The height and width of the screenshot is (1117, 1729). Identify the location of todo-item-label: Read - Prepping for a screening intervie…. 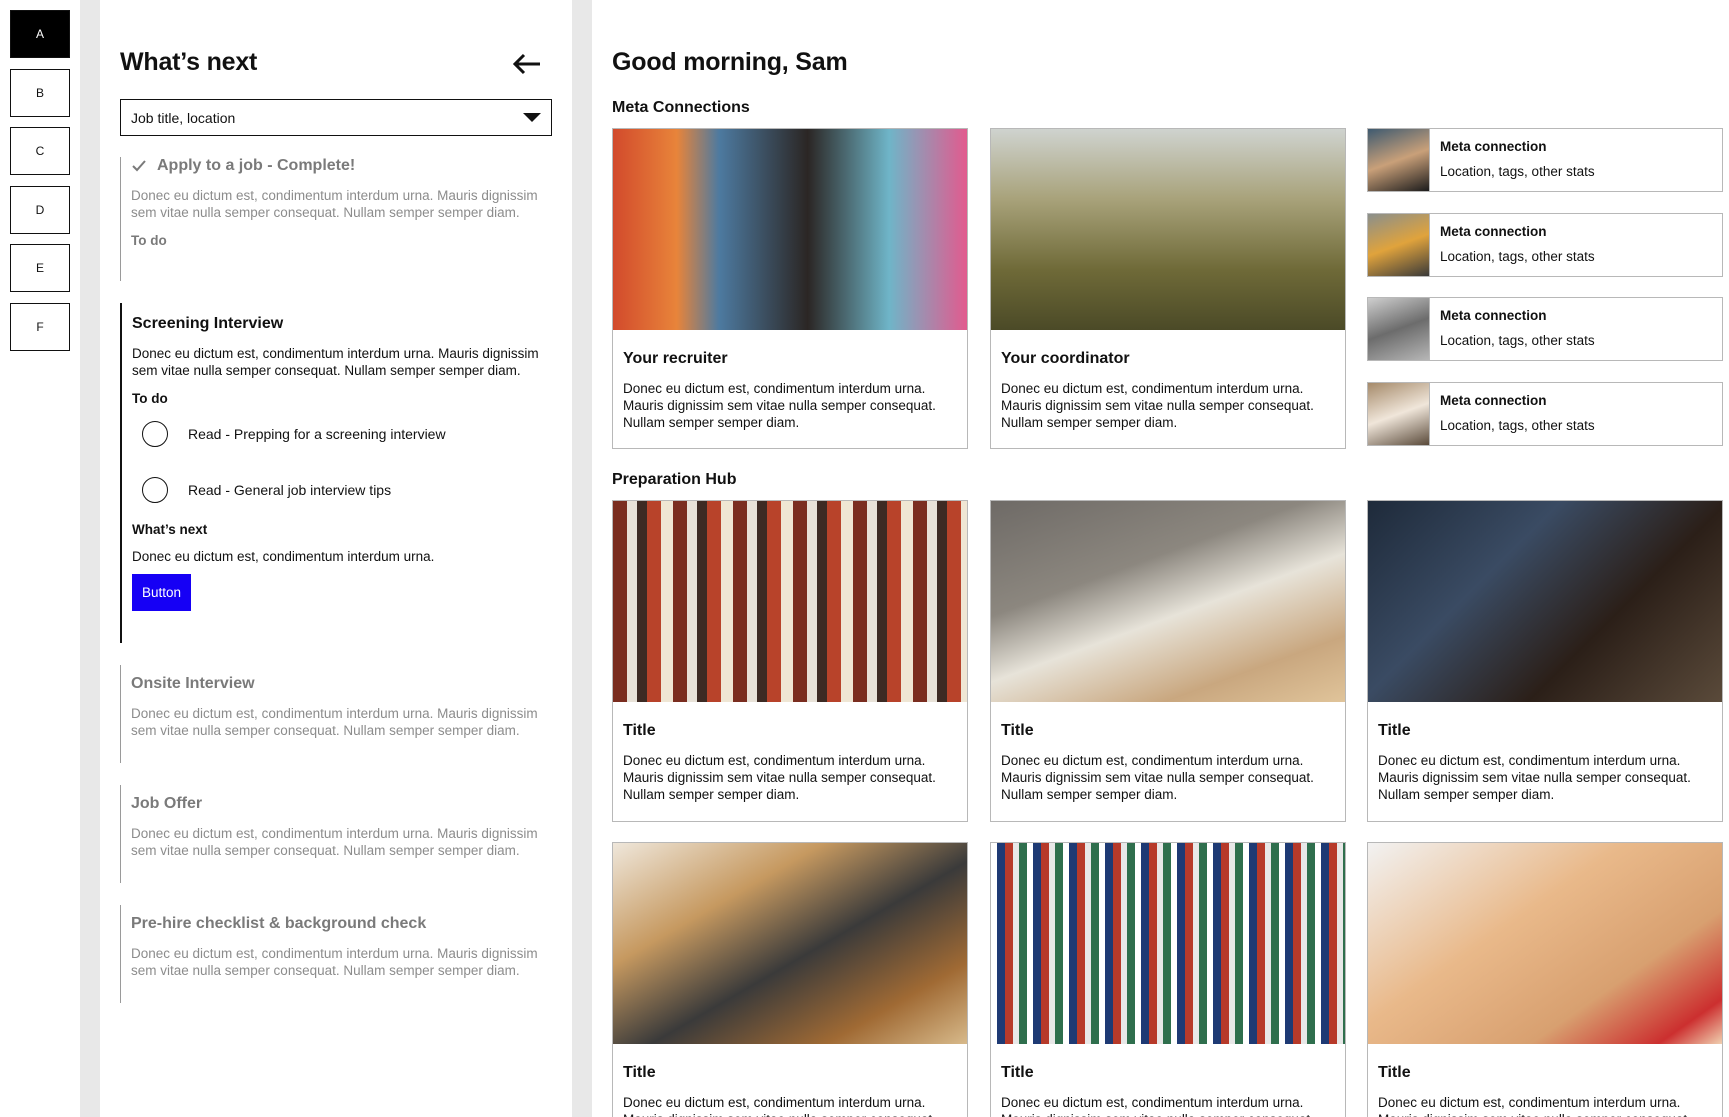
(317, 434).